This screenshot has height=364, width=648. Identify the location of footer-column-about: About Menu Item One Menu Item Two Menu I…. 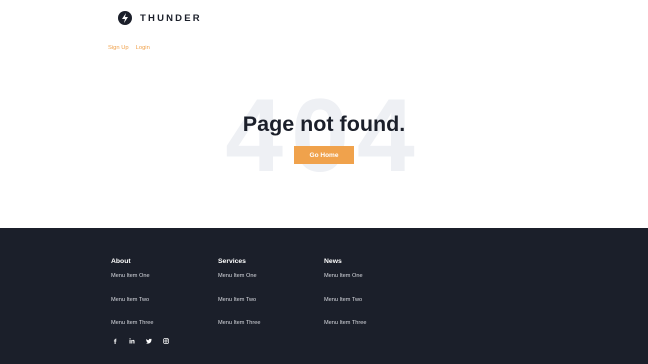
(132, 298).